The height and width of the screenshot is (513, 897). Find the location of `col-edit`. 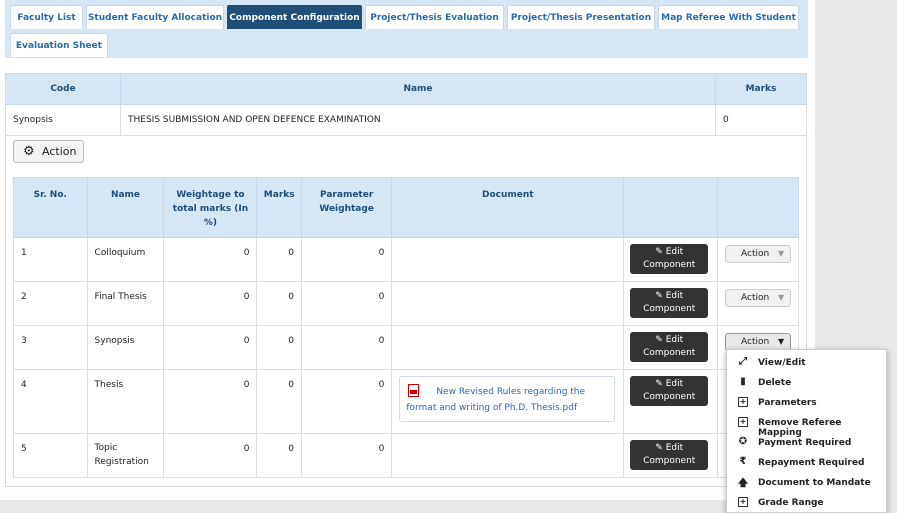

col-edit is located at coordinates (670, 207).